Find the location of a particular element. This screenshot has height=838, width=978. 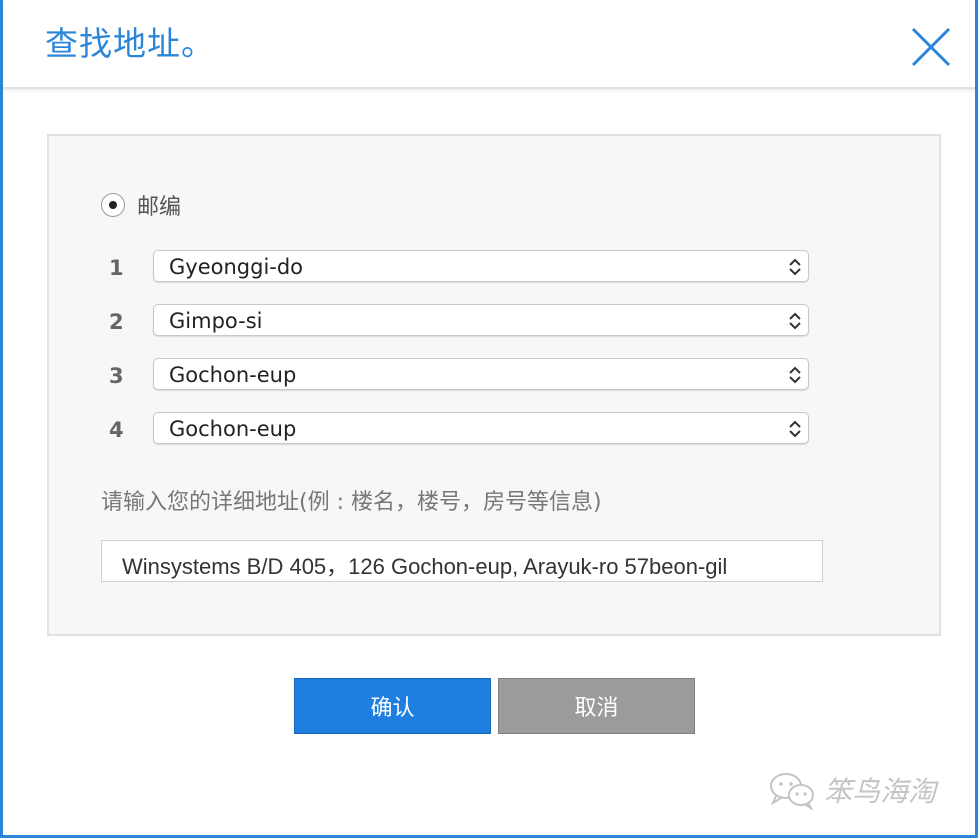

close-button is located at coordinates (931, 47).